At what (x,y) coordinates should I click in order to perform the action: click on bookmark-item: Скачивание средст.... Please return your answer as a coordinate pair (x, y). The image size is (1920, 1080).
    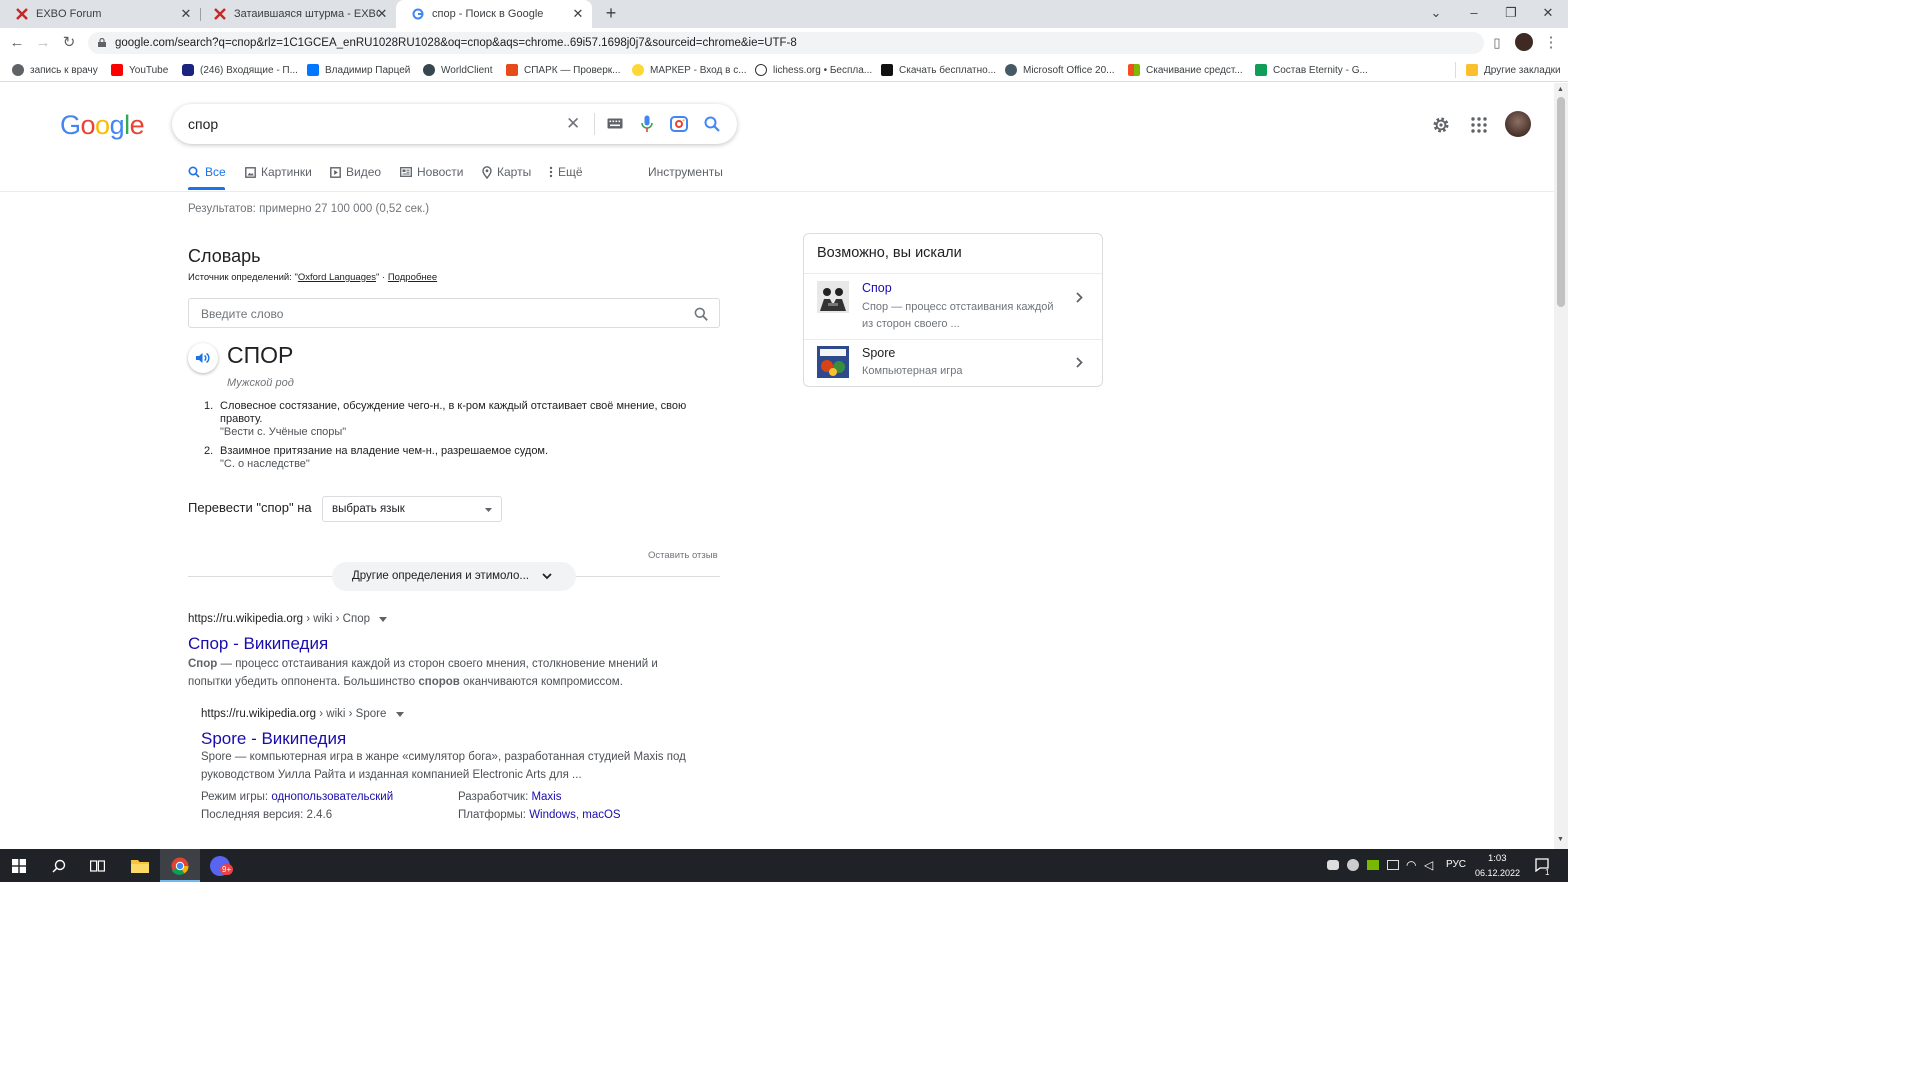
    Looking at the image, I should click on (1185, 70).